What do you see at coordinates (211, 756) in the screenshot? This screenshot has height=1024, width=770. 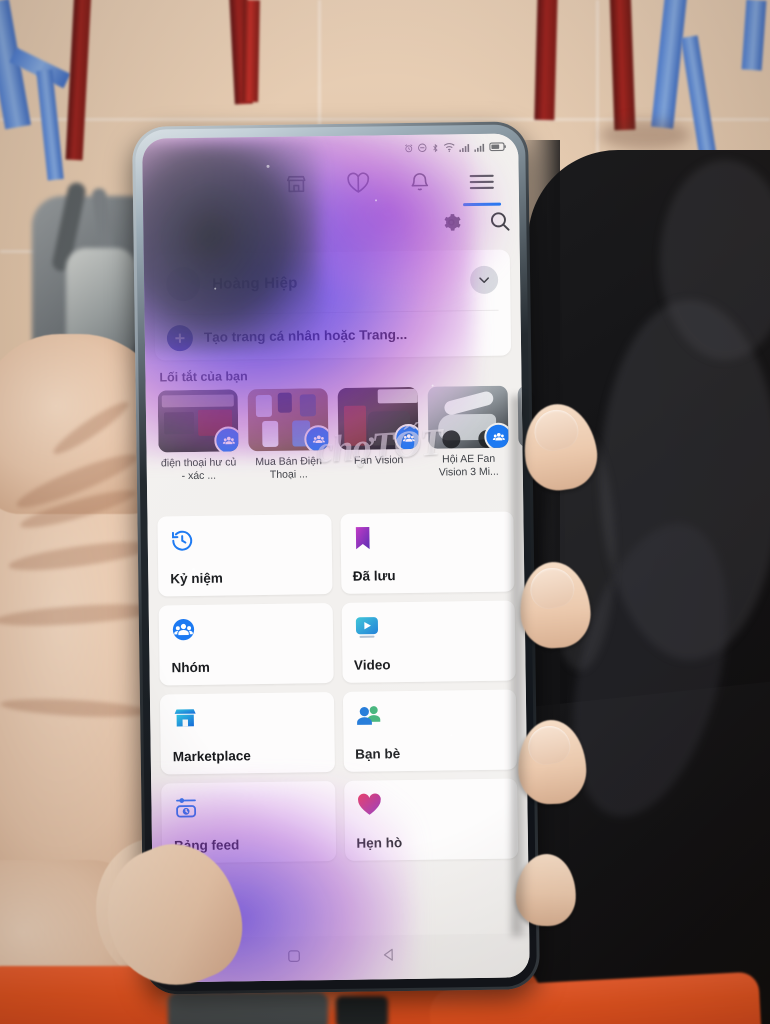 I see `menu-item-label: Marketplace` at bounding box center [211, 756].